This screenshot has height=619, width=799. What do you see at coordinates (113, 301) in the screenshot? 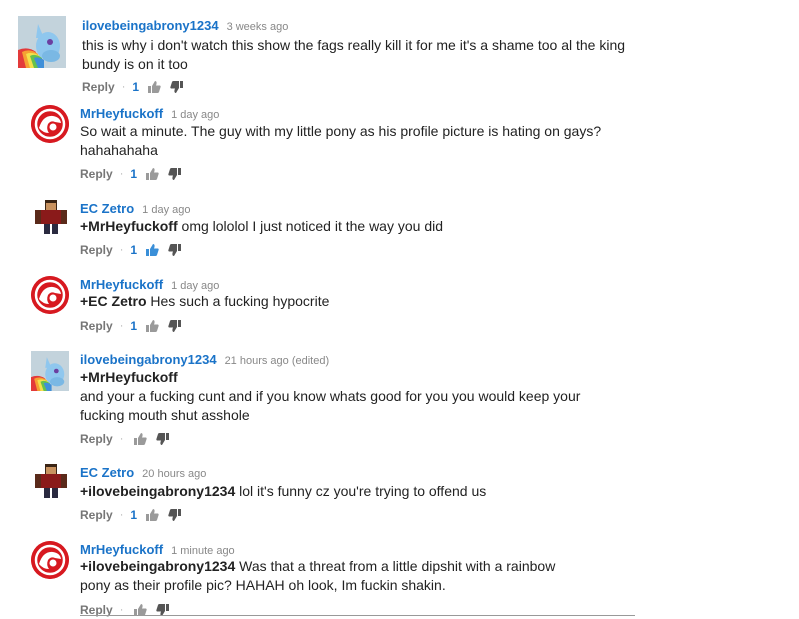
I see `mention-link: +EC Zetro` at bounding box center [113, 301].